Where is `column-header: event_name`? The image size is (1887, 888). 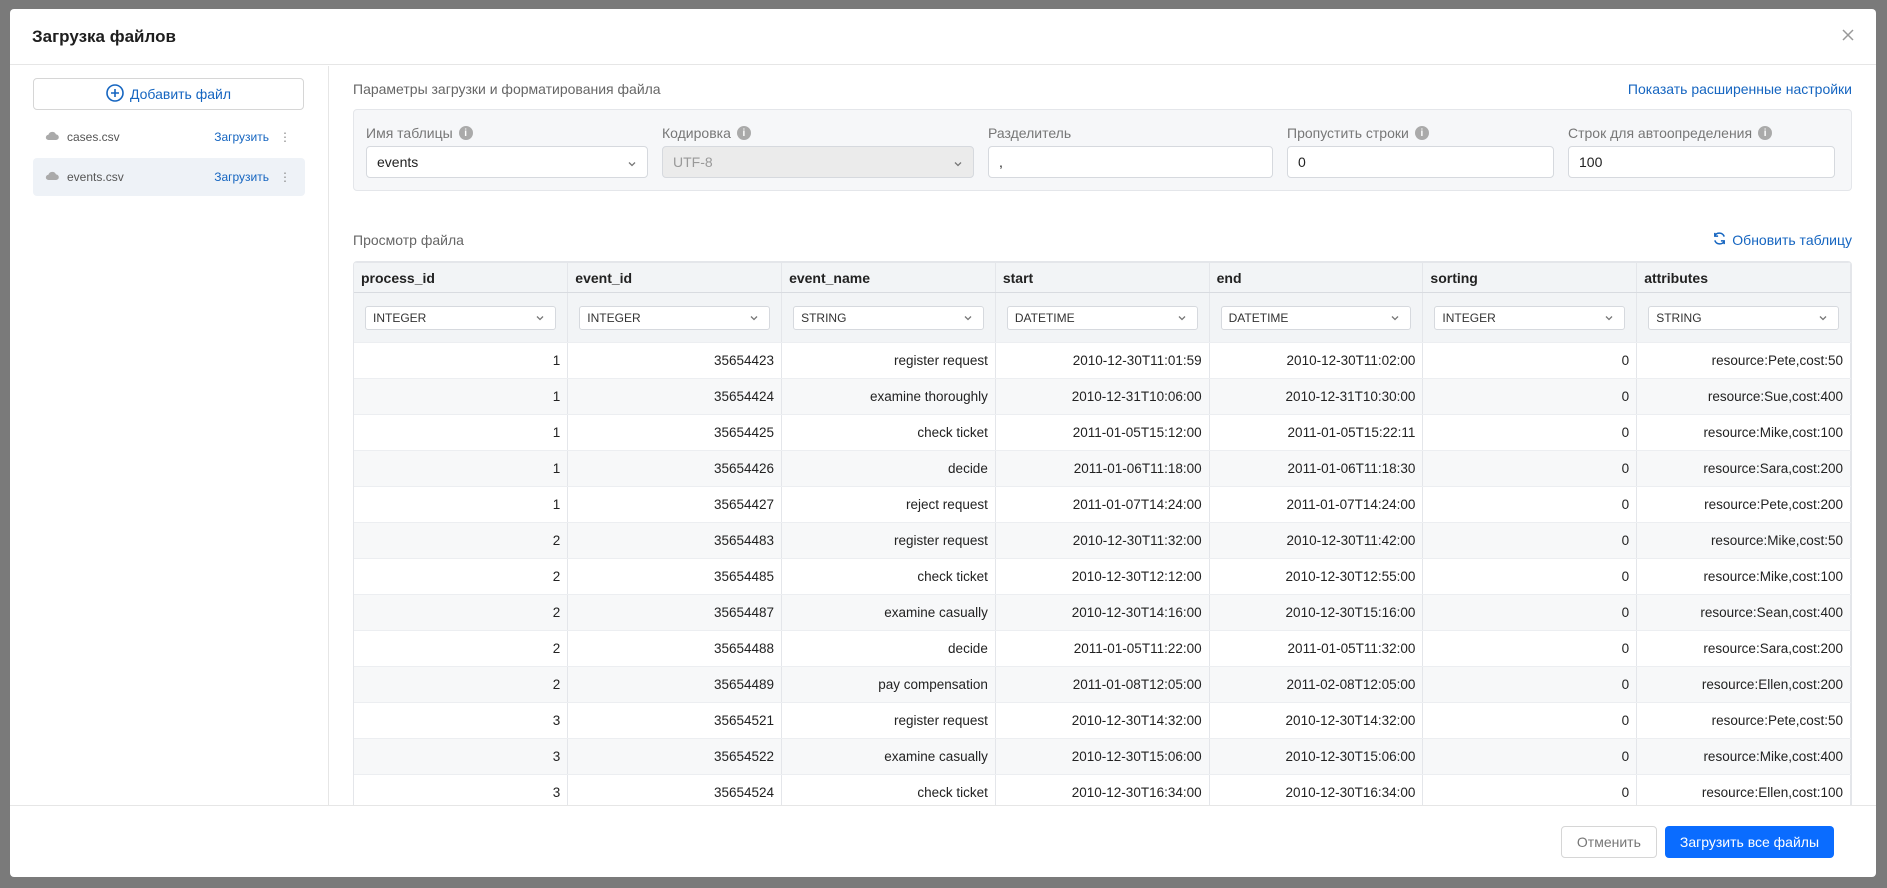 column-header: event_name is located at coordinates (888, 277).